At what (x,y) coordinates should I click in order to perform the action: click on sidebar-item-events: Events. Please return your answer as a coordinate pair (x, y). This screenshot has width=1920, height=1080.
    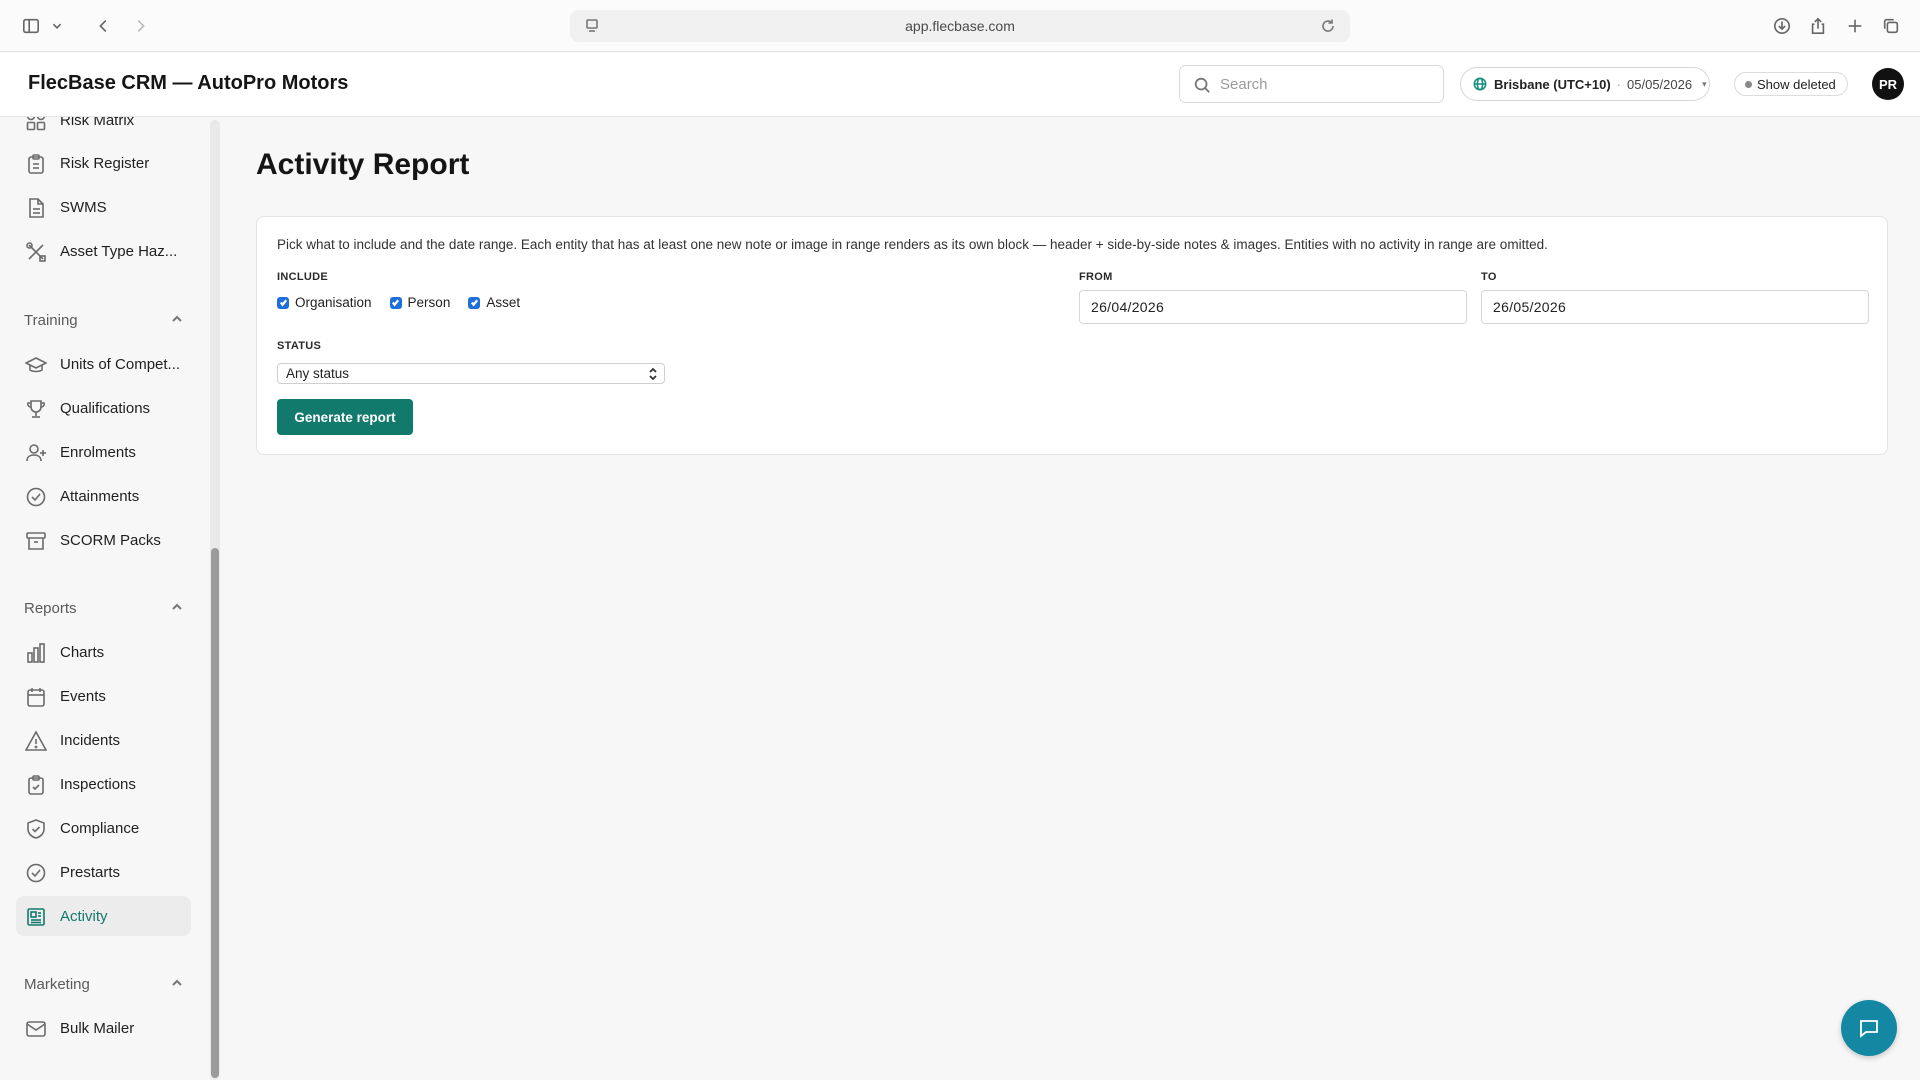
    Looking at the image, I should click on (103, 696).